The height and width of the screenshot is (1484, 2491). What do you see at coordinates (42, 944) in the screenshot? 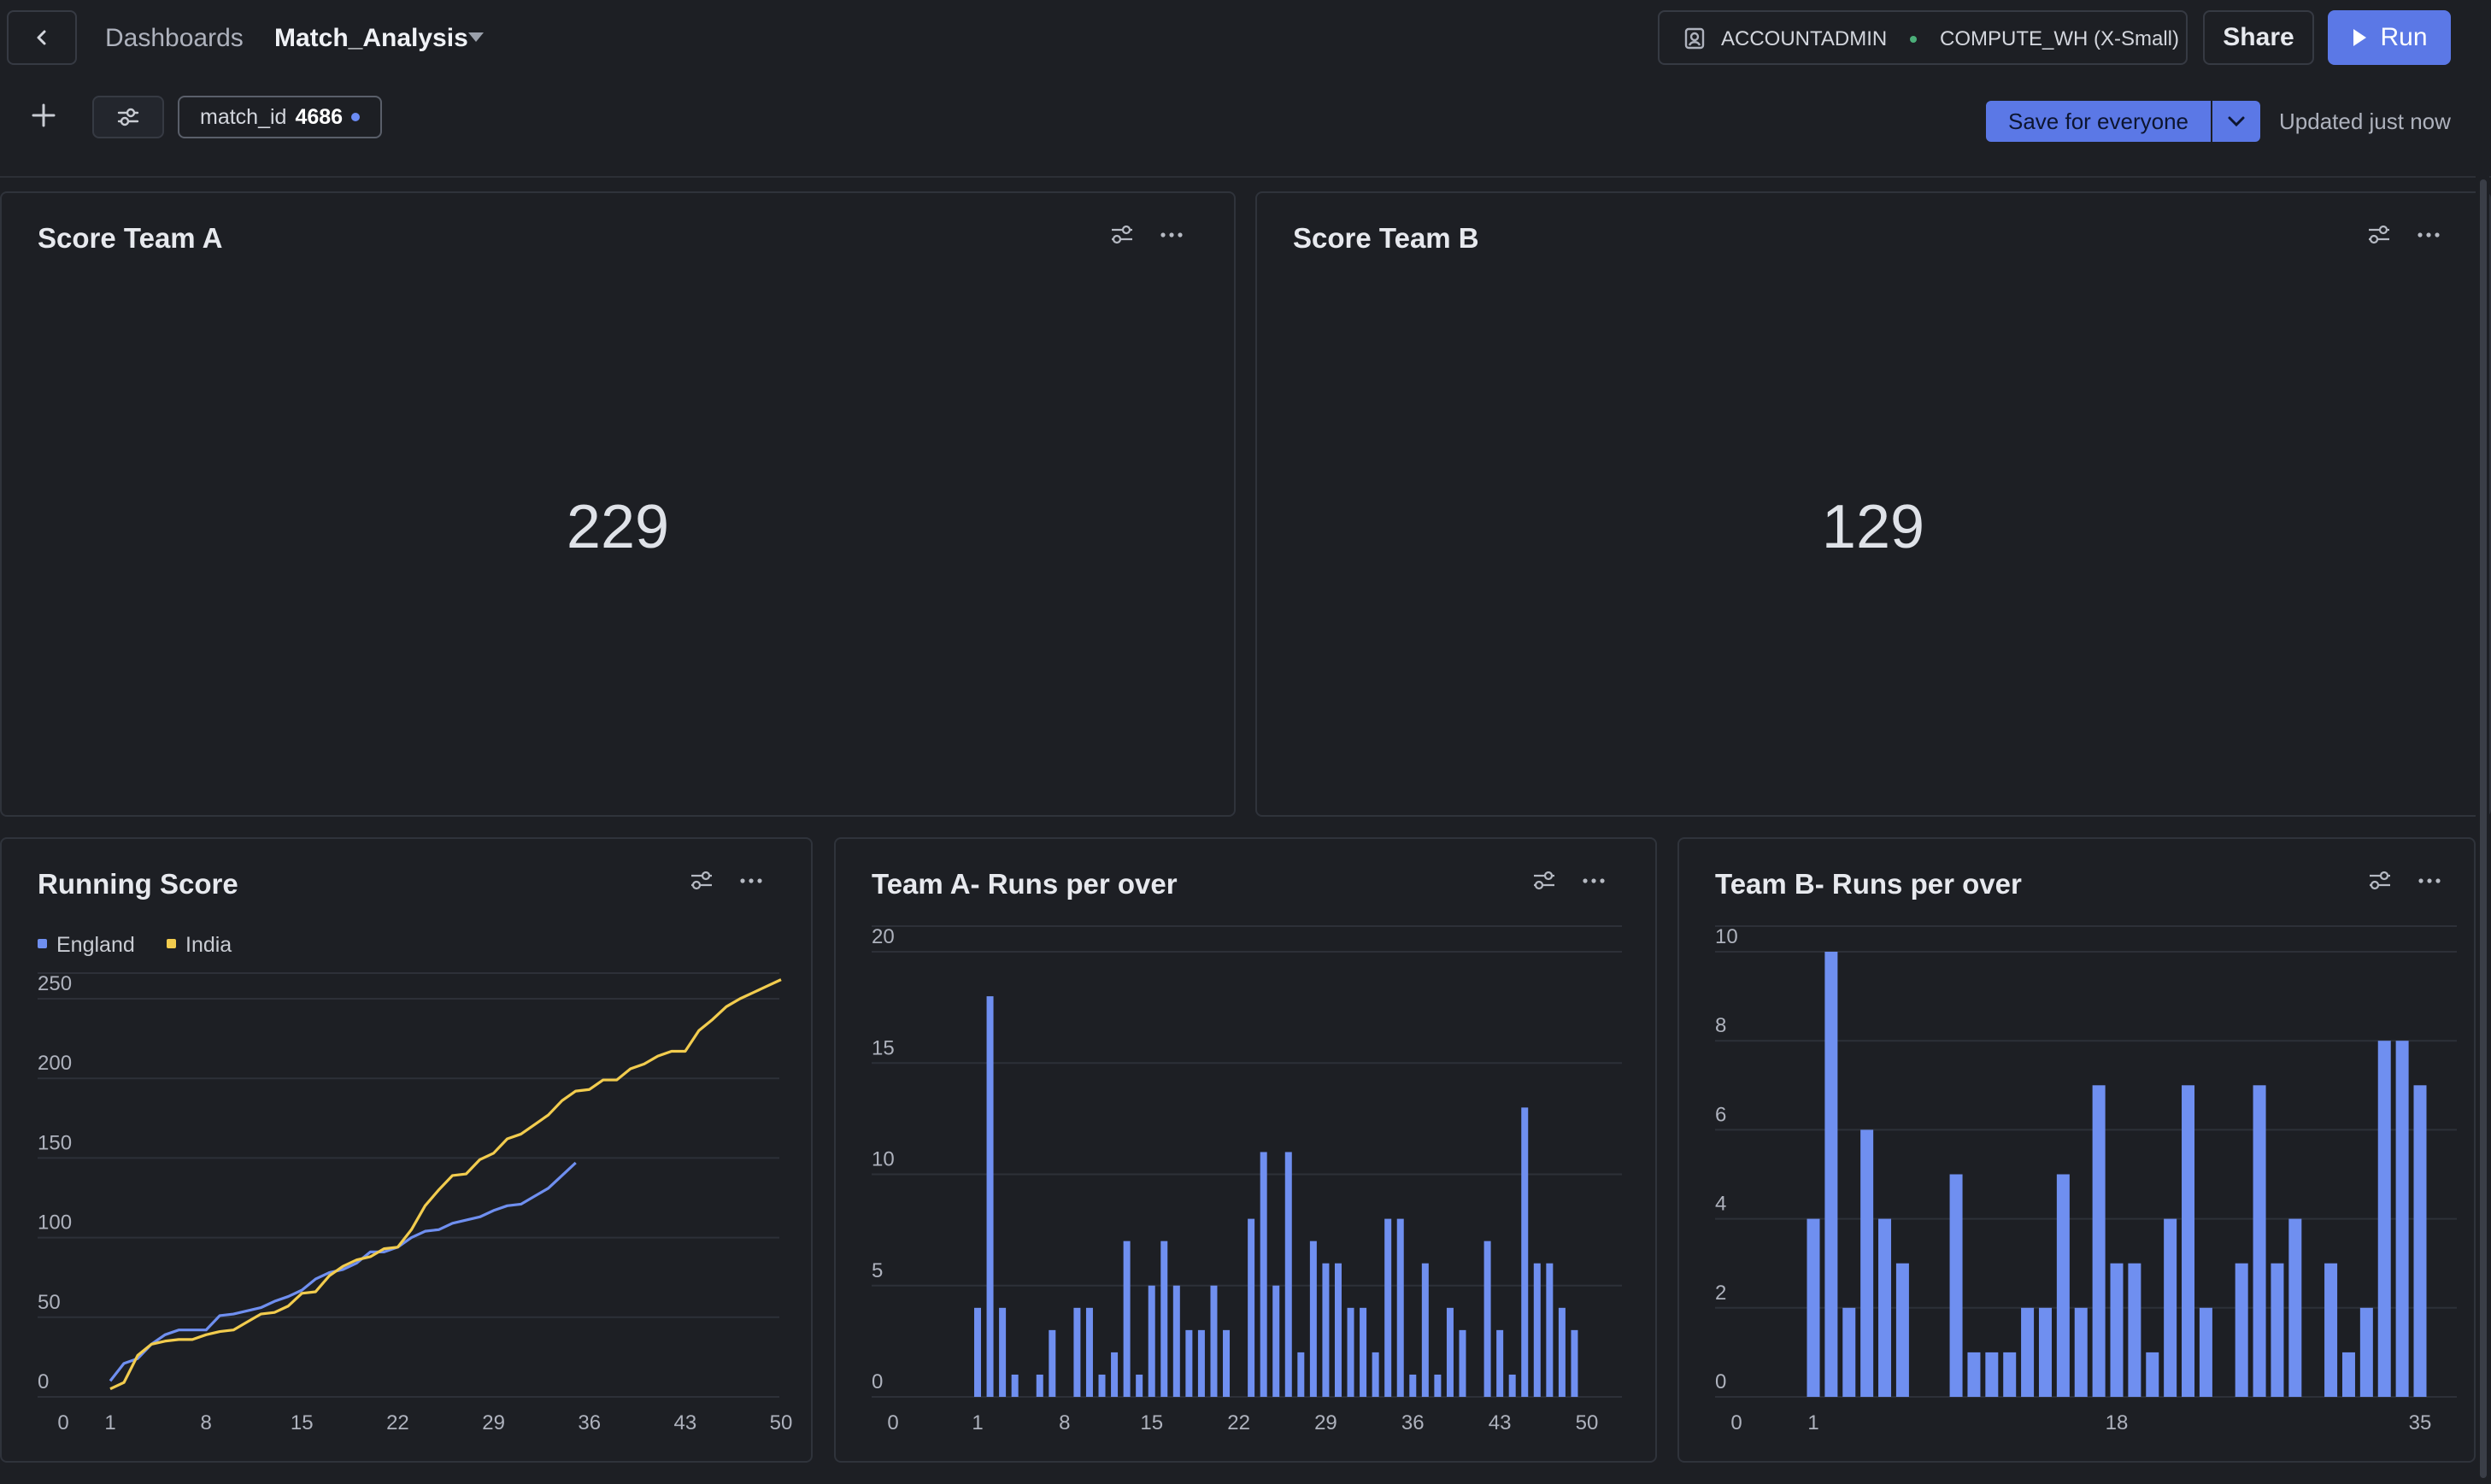
I see `legend-swatch` at bounding box center [42, 944].